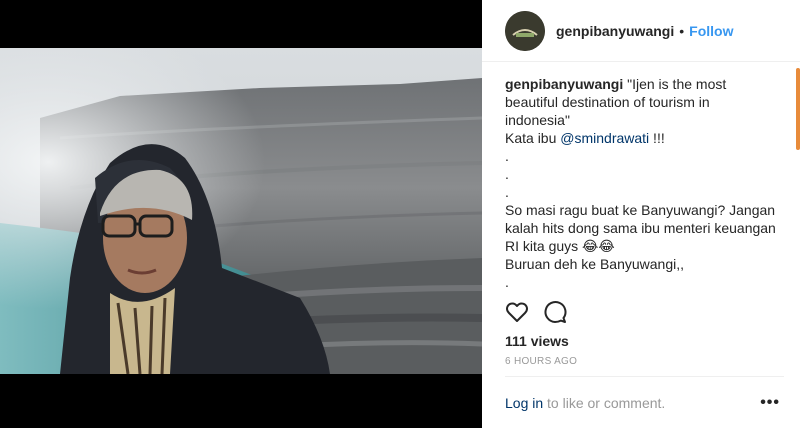 This screenshot has width=800, height=428. What do you see at coordinates (595, 264) in the screenshot?
I see `caption-line: Buruan deh ke Banyuwangi,,` at bounding box center [595, 264].